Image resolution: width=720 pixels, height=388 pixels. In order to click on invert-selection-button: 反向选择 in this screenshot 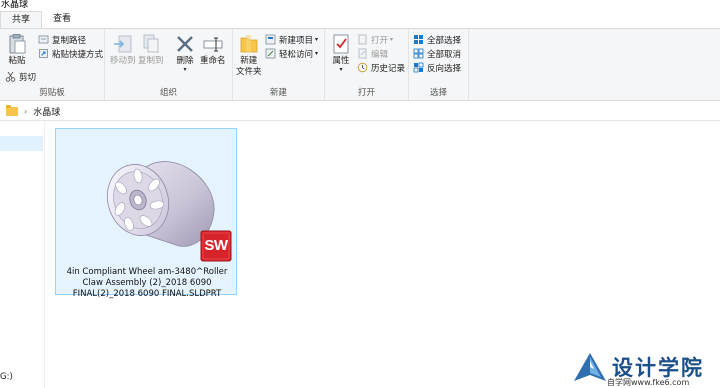, I will do `click(437, 67)`.